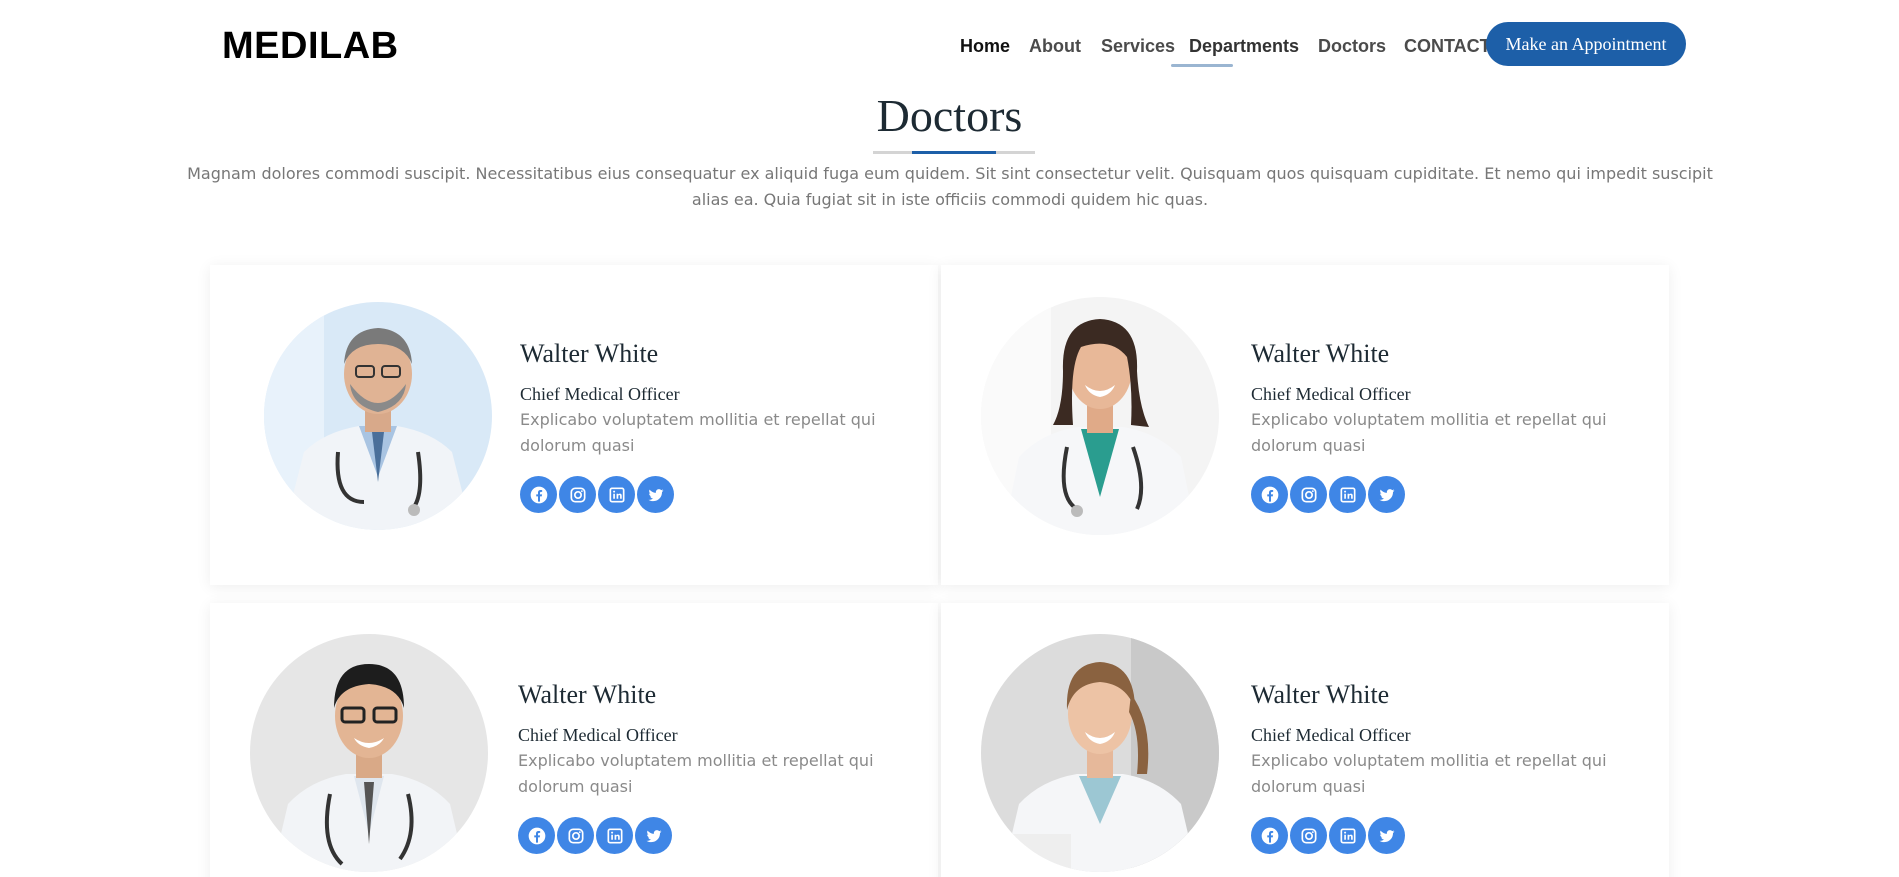 The image size is (1899, 877). I want to click on nav-contact: CONTACT, so click(1447, 46).